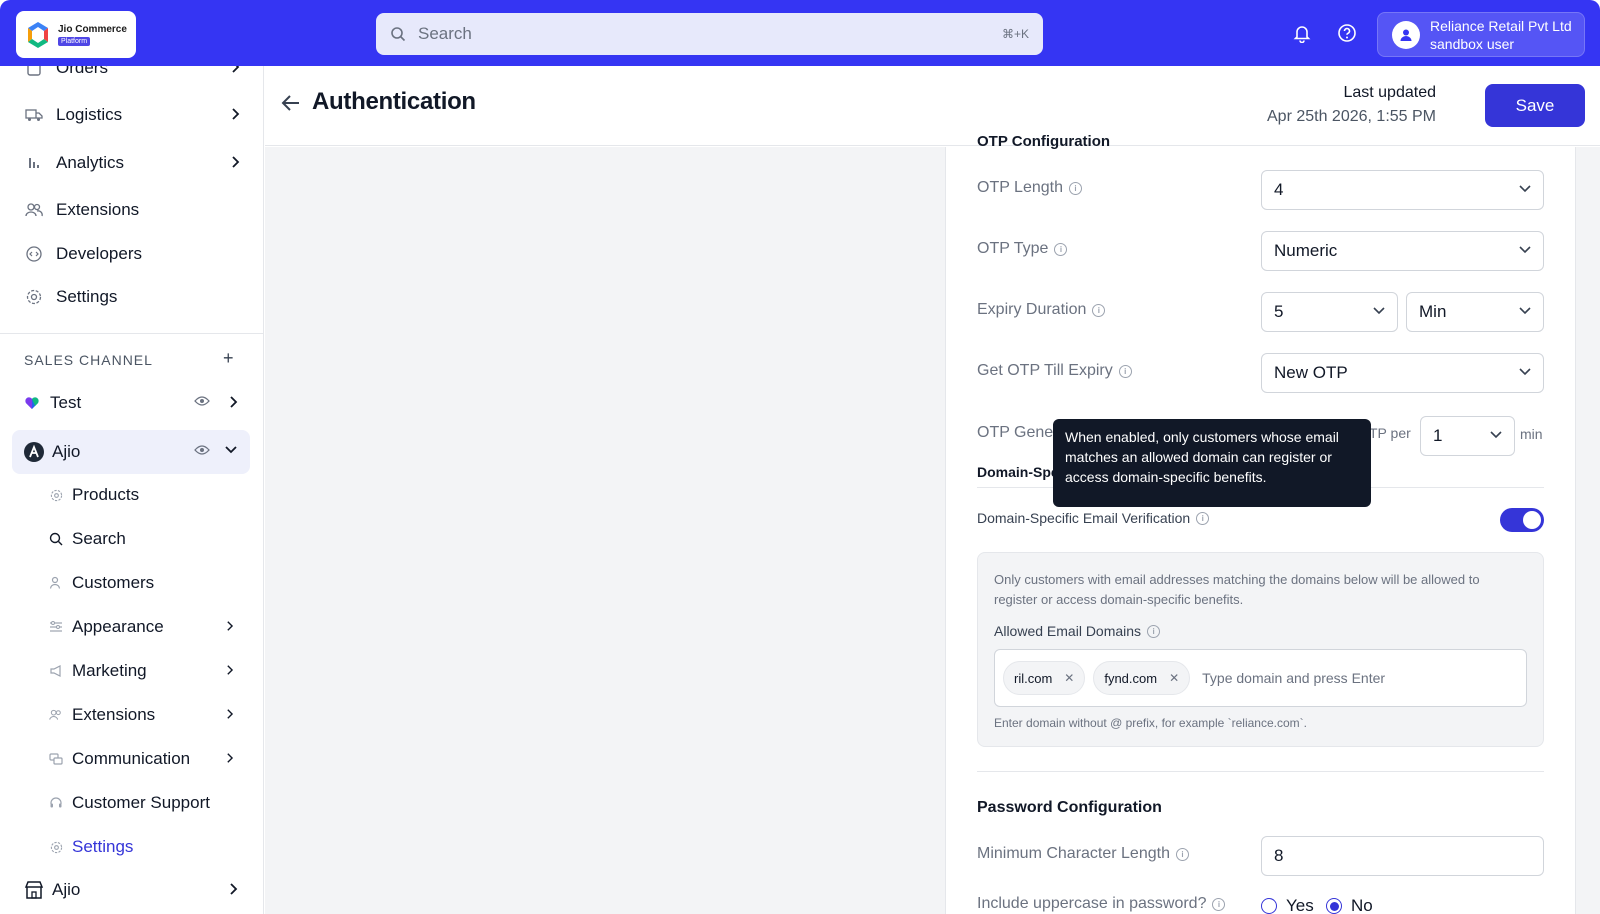 The image size is (1600, 914). What do you see at coordinates (1015, 432) in the screenshot?
I see `otp-generation-label: OTP Gene` at bounding box center [1015, 432].